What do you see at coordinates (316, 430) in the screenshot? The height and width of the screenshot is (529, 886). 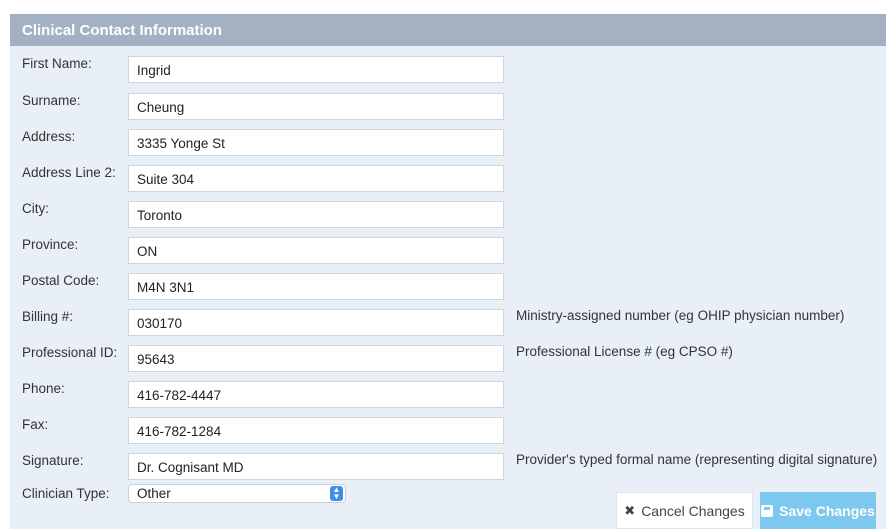 I see `fax-input: 416-782-1284` at bounding box center [316, 430].